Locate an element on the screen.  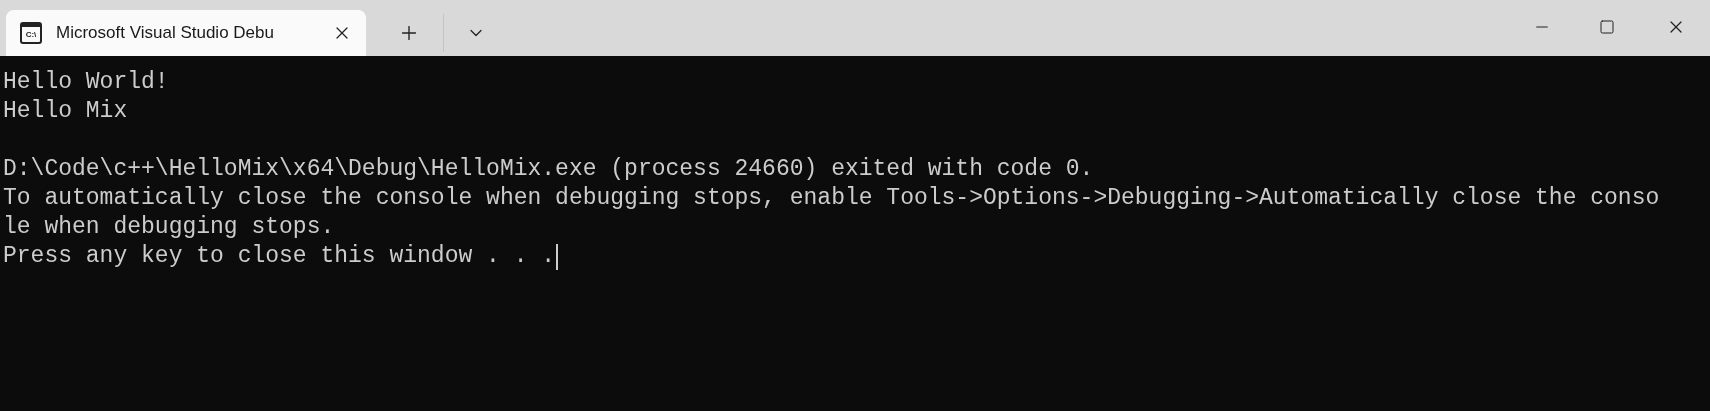
console-line: To automatically close the console when debugging stops, enable Tools->Options->Debugging->Automatically close the conso is located at coordinates (831, 198).